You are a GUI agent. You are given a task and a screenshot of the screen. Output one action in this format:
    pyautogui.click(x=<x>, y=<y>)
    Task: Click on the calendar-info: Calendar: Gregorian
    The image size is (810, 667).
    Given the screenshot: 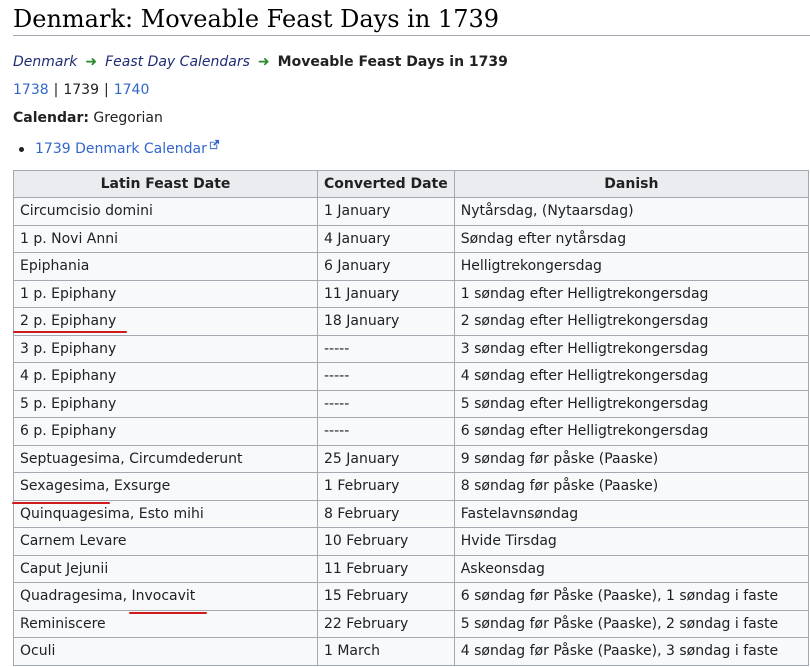 What is the action you would take?
    pyautogui.click(x=88, y=118)
    